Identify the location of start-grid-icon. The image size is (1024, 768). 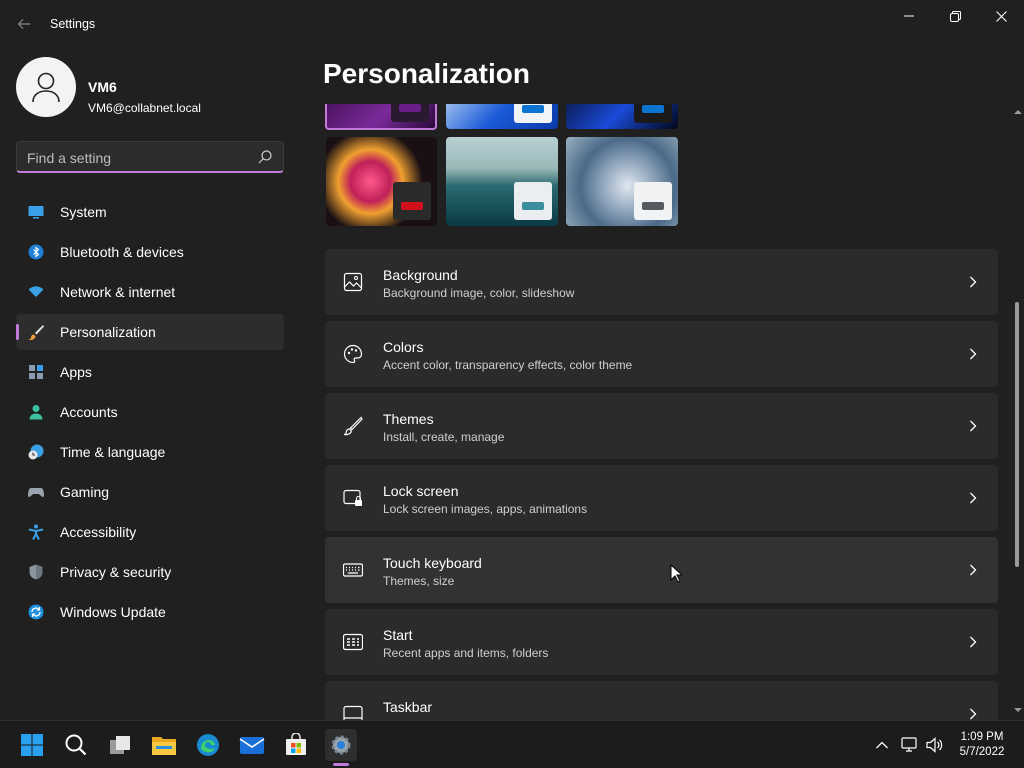
(353, 642).